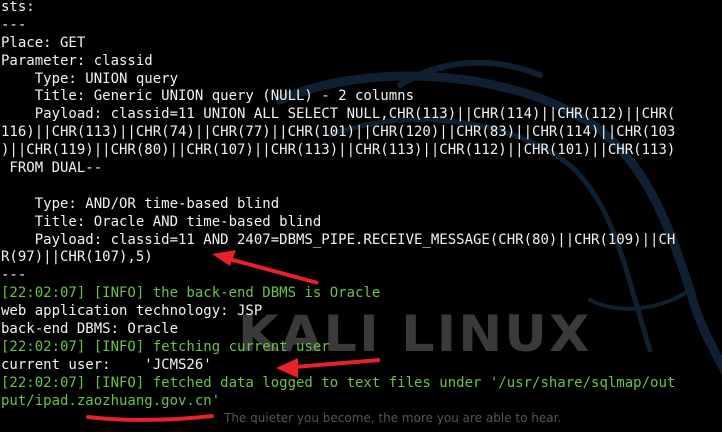  What do you see at coordinates (140, 203) in the screenshot?
I see `terminal-line: Type: AND/OR time-based blind` at bounding box center [140, 203].